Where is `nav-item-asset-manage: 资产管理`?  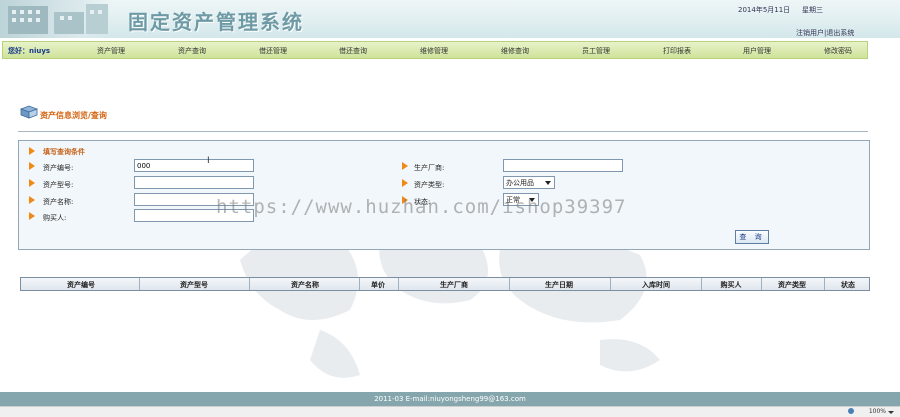 nav-item-asset-manage: 资产管理 is located at coordinates (111, 51).